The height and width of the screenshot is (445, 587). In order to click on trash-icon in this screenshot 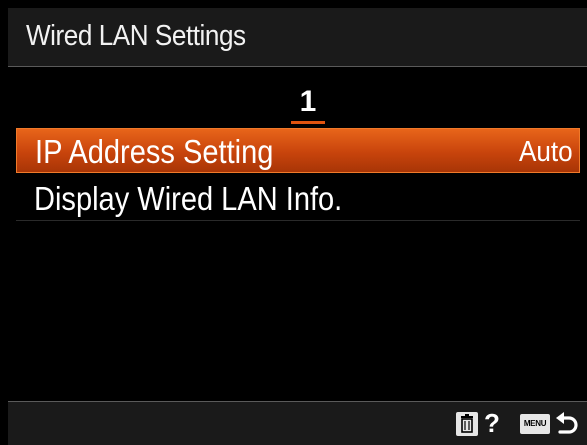, I will do `click(467, 424)`.